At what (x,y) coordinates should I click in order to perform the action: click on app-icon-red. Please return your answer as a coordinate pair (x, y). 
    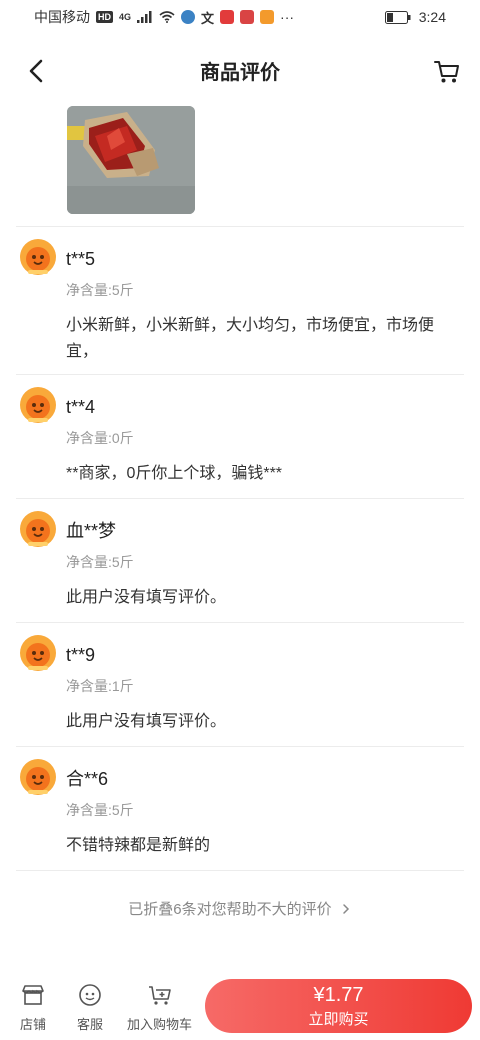
    Looking at the image, I should click on (227, 17).